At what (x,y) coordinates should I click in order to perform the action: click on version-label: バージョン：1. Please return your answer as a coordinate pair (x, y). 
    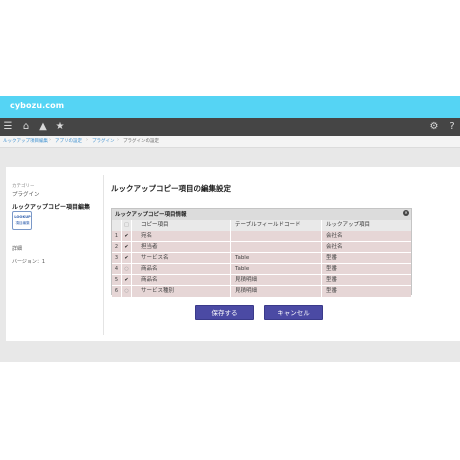
    Looking at the image, I should click on (29, 262).